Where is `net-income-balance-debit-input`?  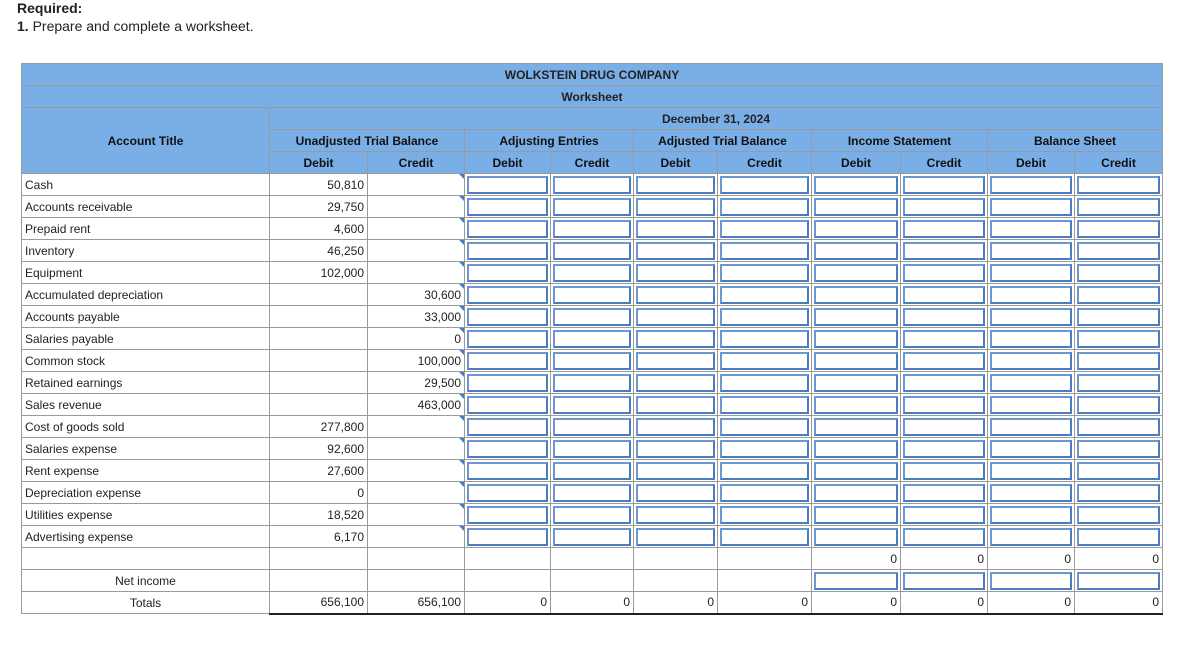 net-income-balance-debit-input is located at coordinates (1031, 580).